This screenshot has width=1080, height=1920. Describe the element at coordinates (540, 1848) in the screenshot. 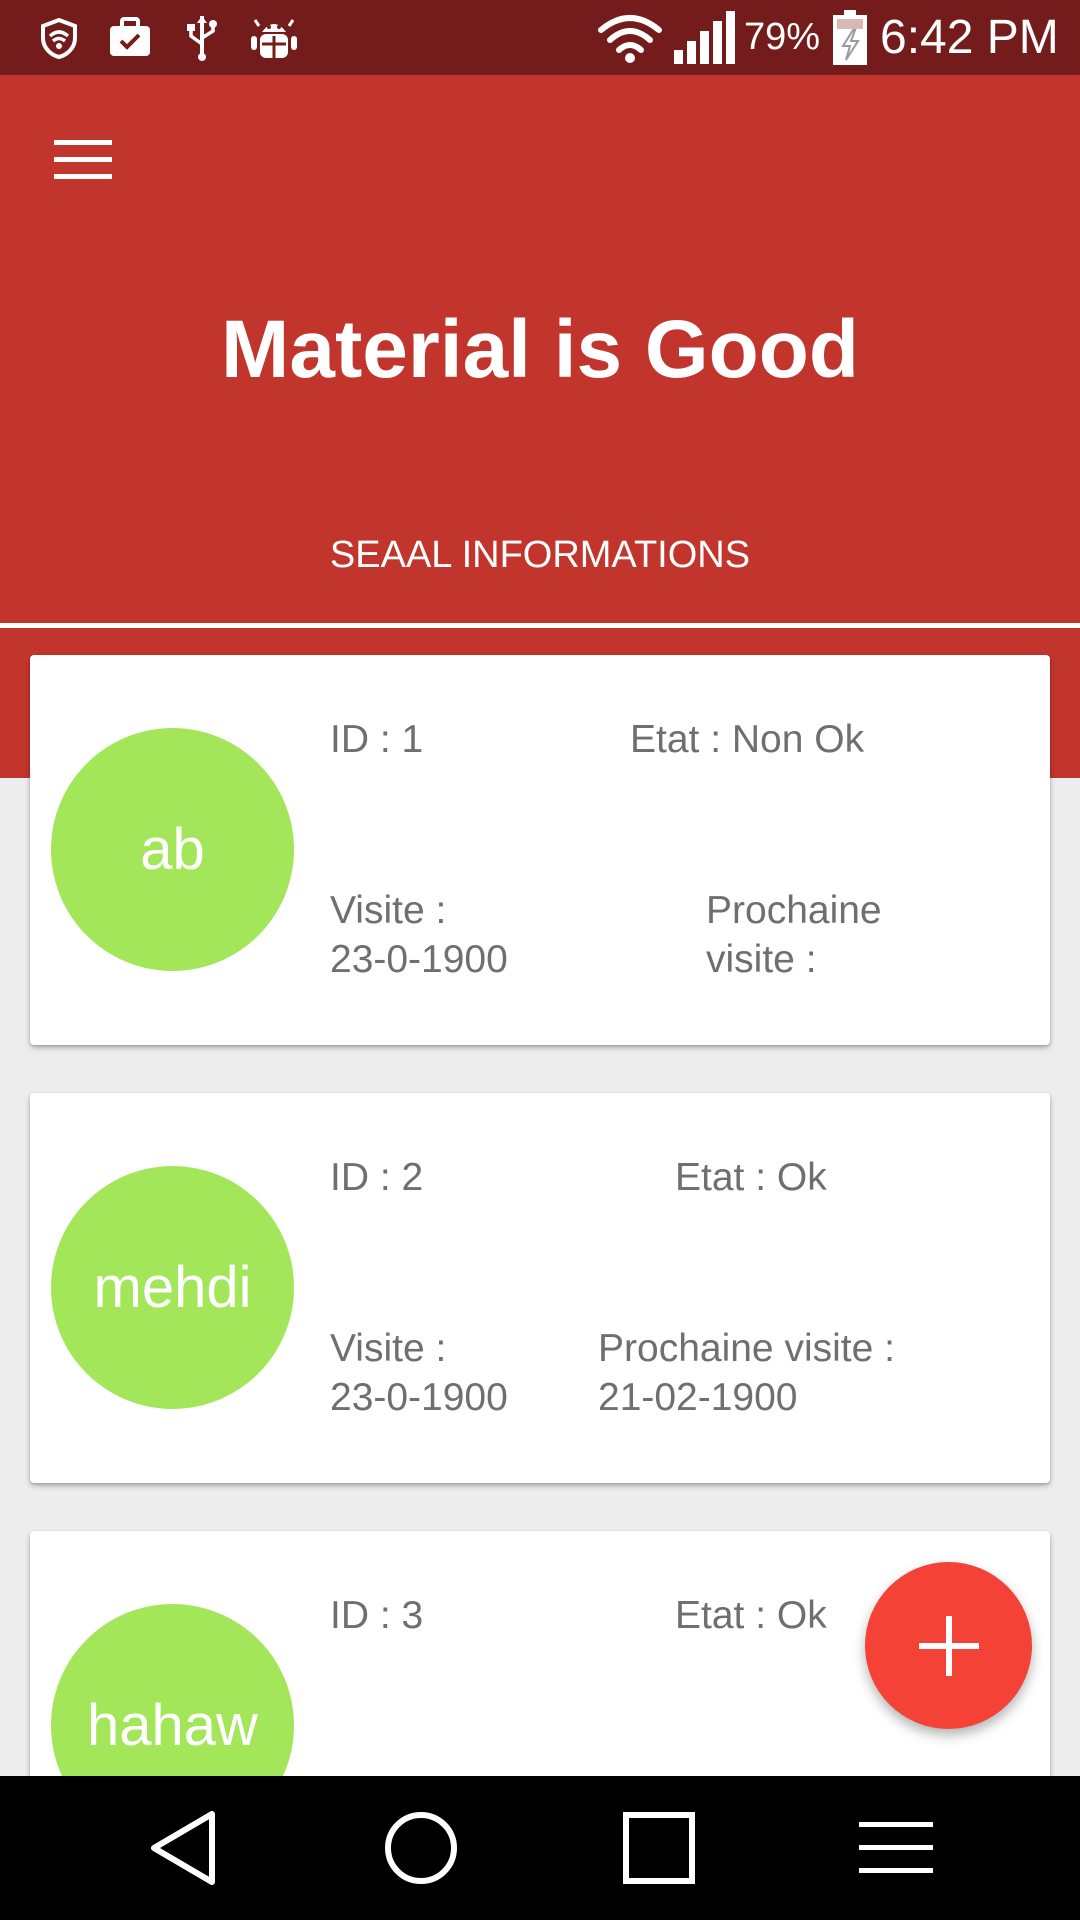

I see `navigation-bar` at that location.